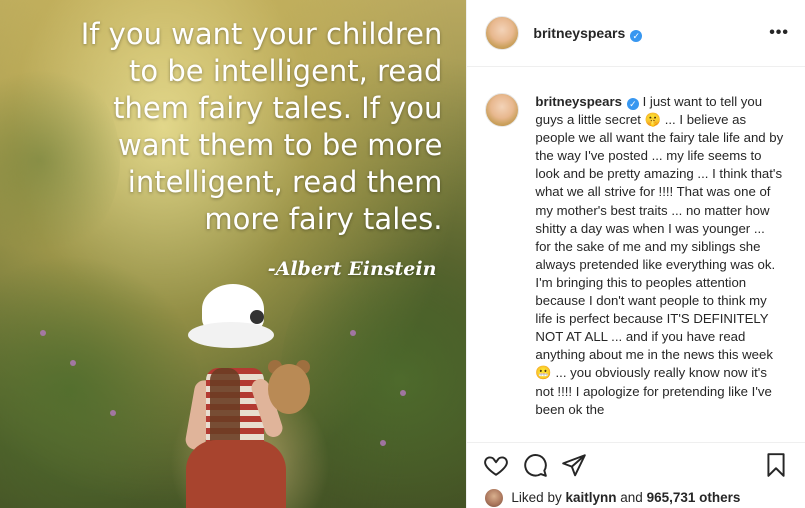 The image size is (805, 508). What do you see at coordinates (590, 497) in the screenshot?
I see `liker-username: kaitlynn` at bounding box center [590, 497].